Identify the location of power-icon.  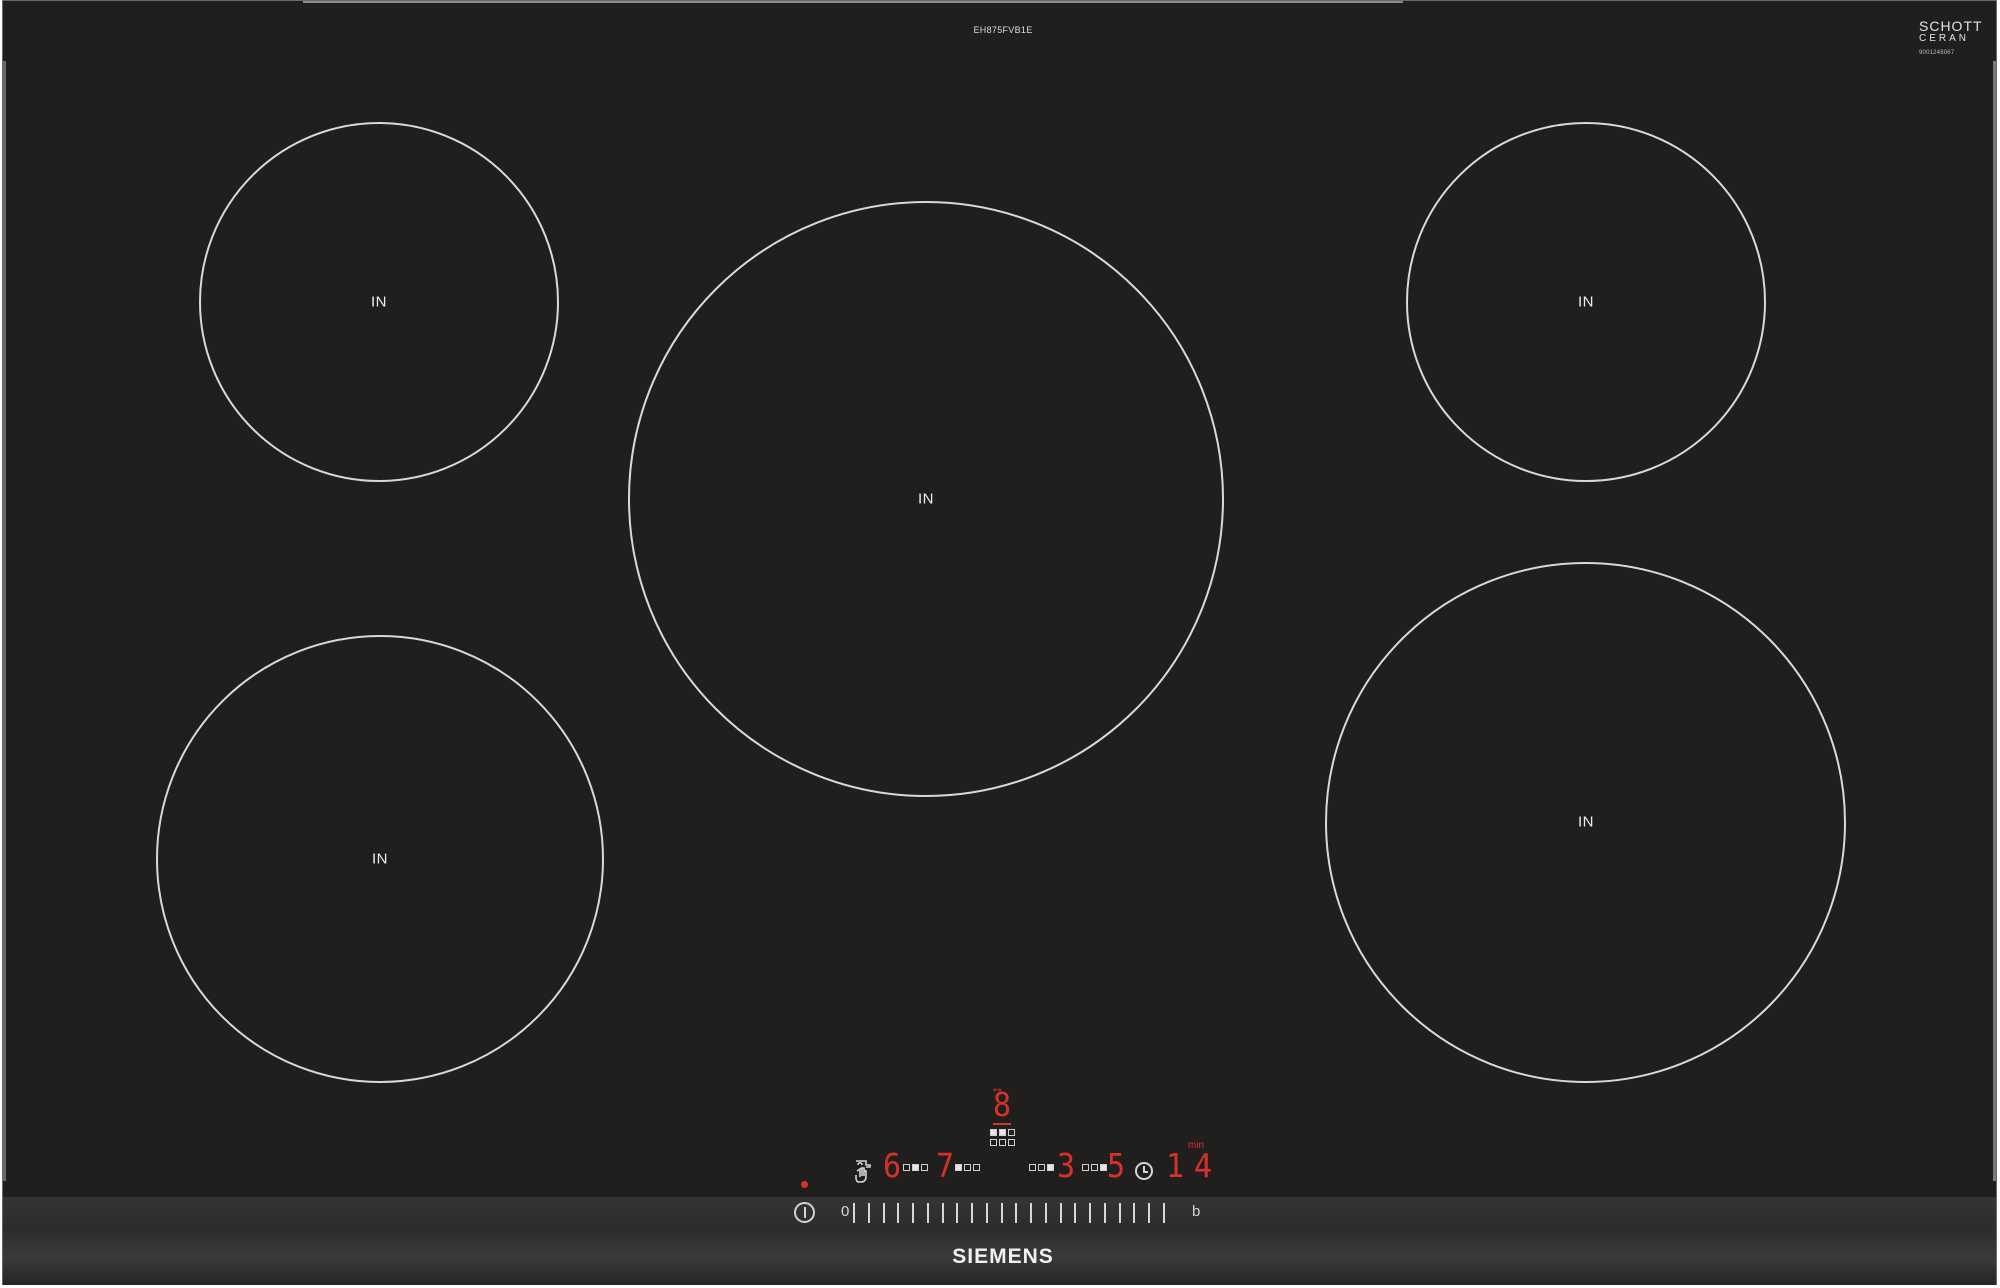
(804, 1212).